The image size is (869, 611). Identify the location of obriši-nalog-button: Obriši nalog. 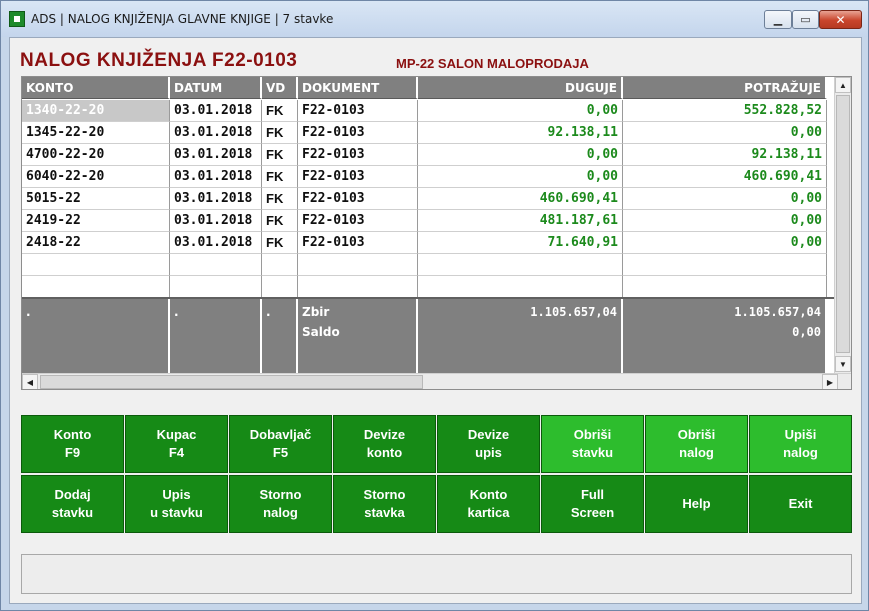
(696, 444).